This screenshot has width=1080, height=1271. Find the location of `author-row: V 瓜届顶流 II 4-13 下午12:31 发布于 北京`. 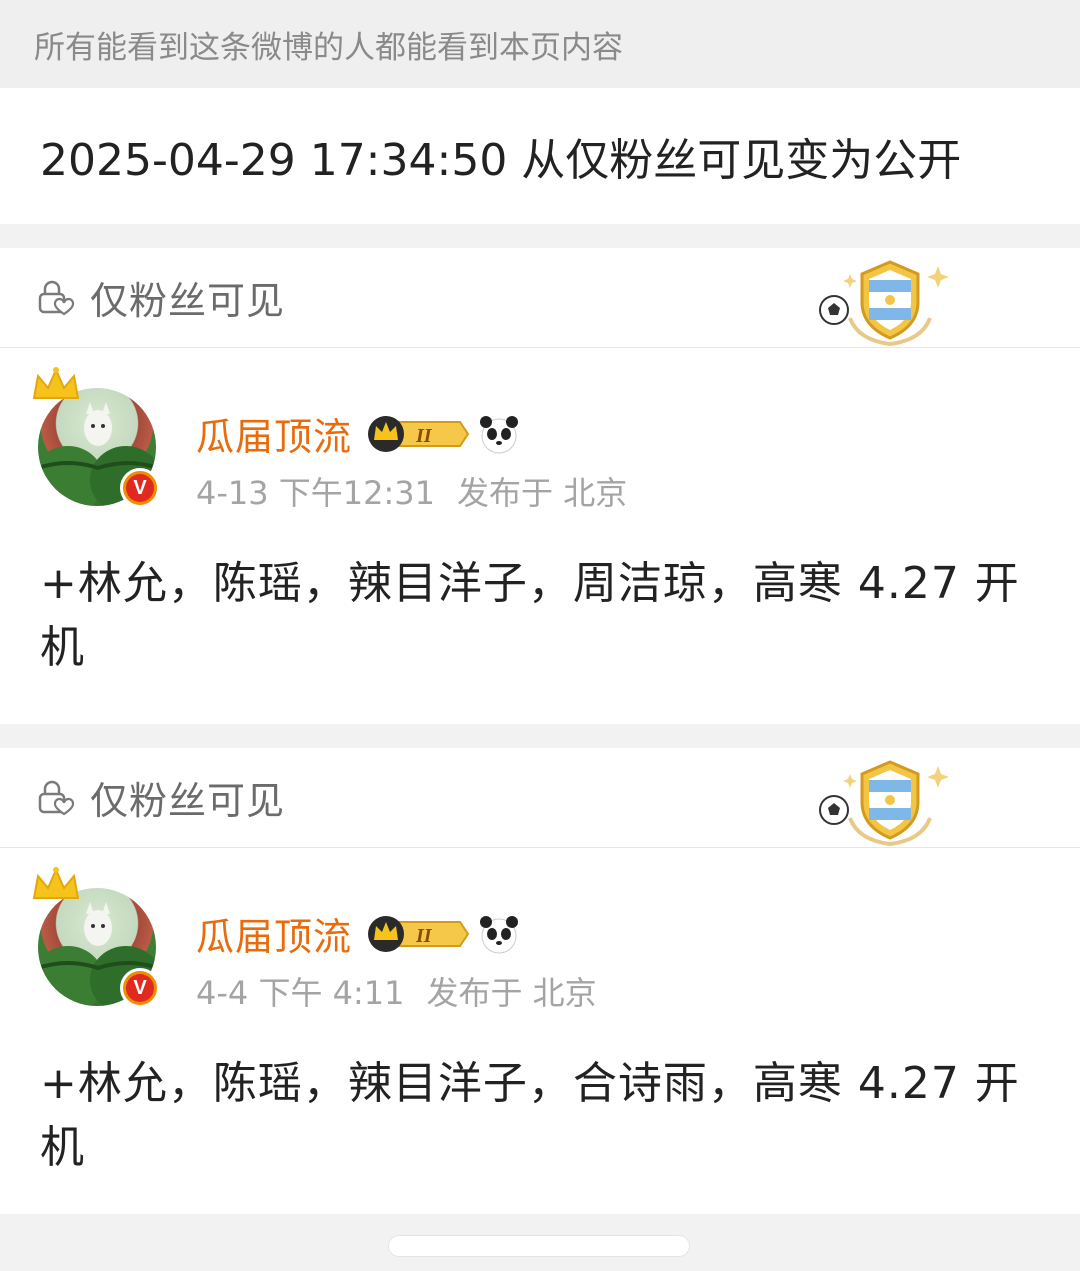

author-row: V 瓜届顶流 II 4-13 下午12:31 发布于 北京 is located at coordinates (540, 438).